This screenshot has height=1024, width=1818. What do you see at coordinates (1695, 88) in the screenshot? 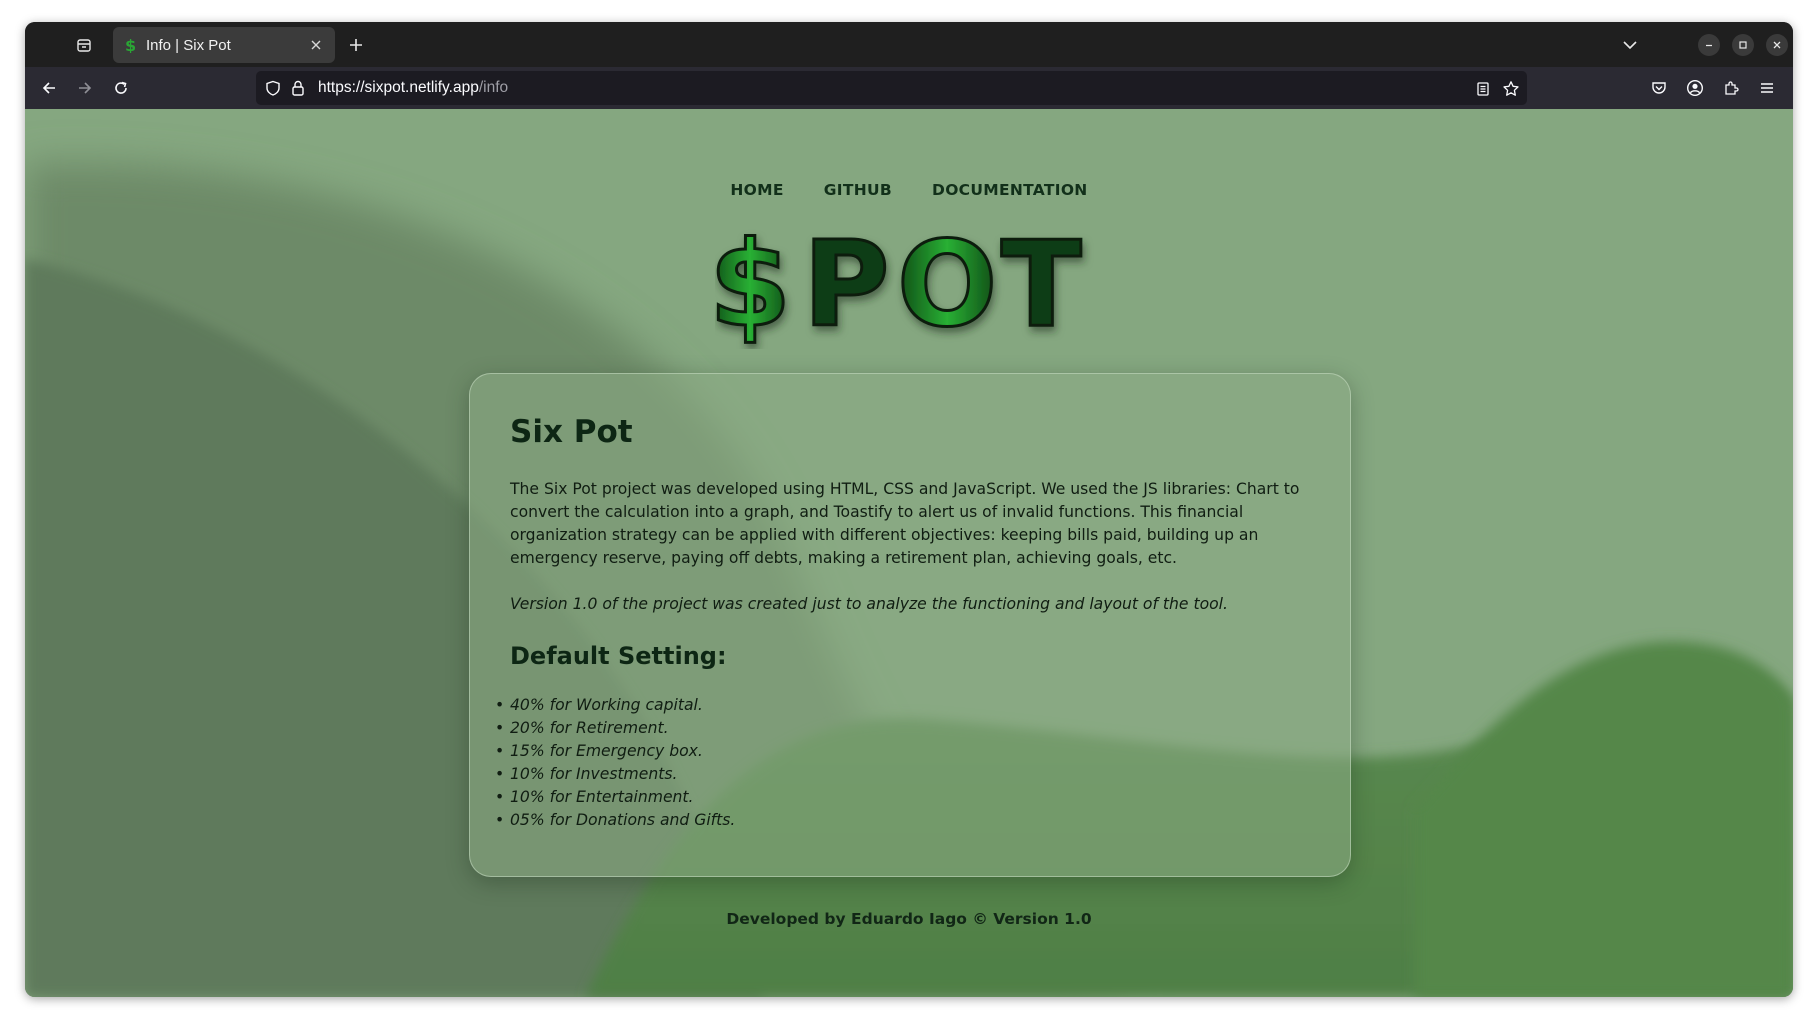
I see `account-icon` at bounding box center [1695, 88].